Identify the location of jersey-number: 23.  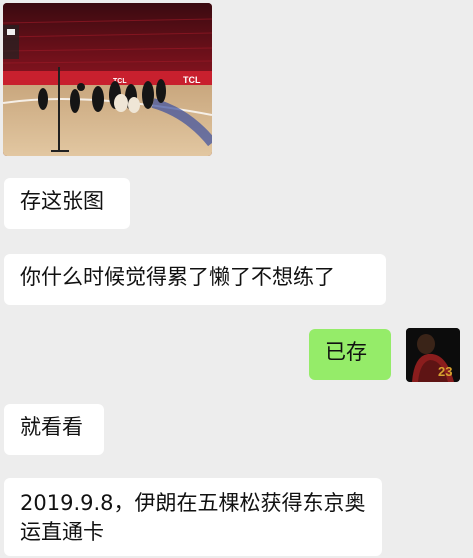
(445, 371).